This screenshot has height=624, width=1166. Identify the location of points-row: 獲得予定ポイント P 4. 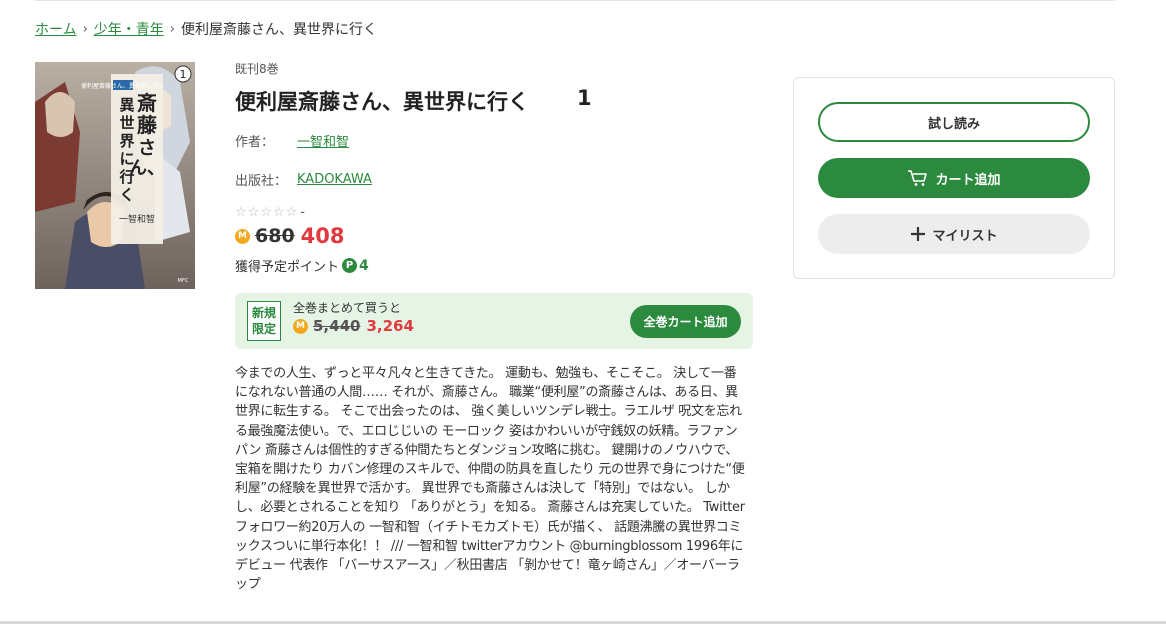
(302, 266).